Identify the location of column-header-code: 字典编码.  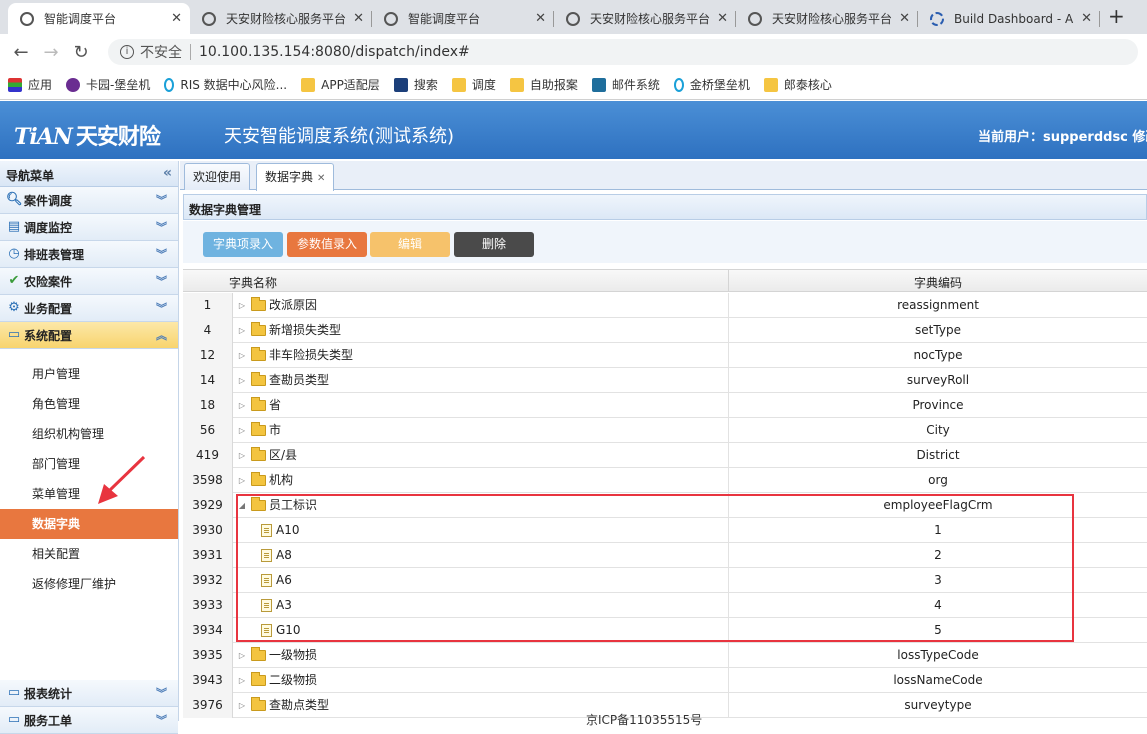
(937, 281).